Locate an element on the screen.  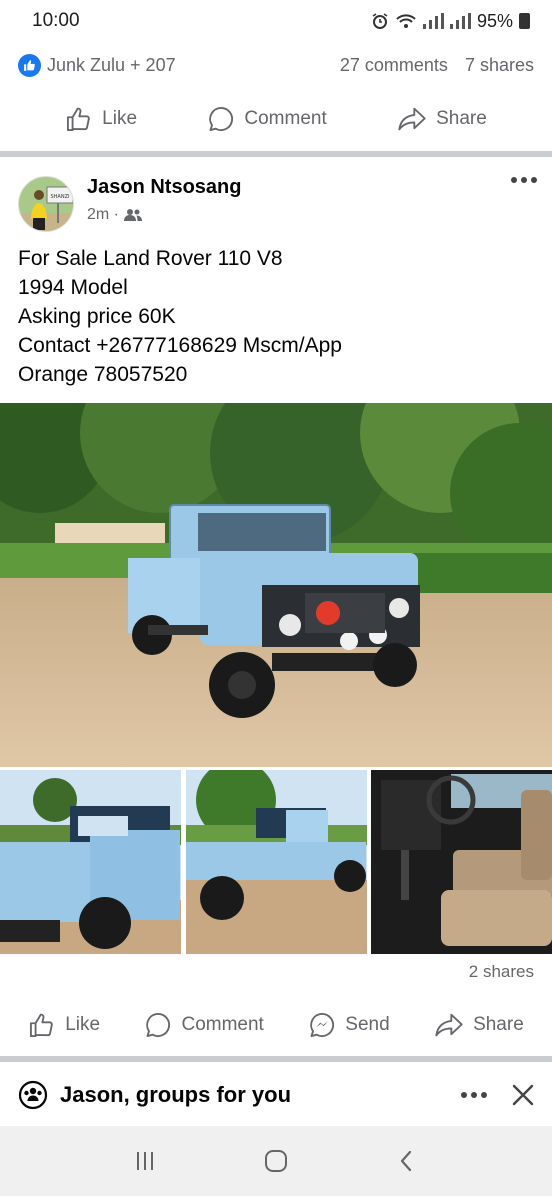
groups-title: Jason, groups for you is located at coordinates (176, 1094).